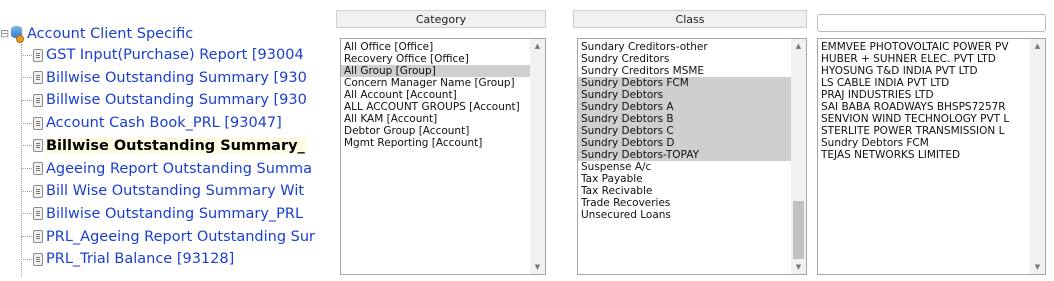 The height and width of the screenshot is (281, 1054). What do you see at coordinates (684, 83) in the screenshot?
I see `class-option: Sundry Debtors FCM` at bounding box center [684, 83].